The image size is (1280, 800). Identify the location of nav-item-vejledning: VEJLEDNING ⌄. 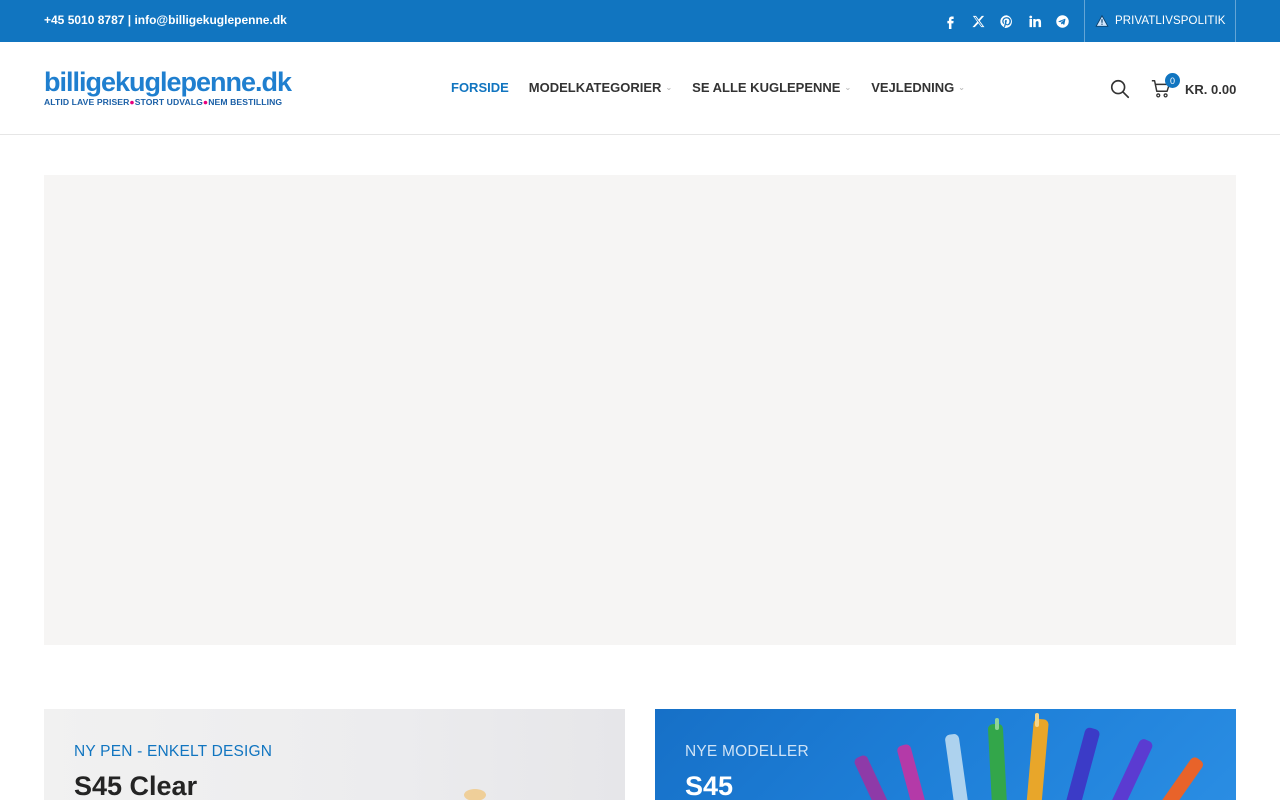
(918, 87).